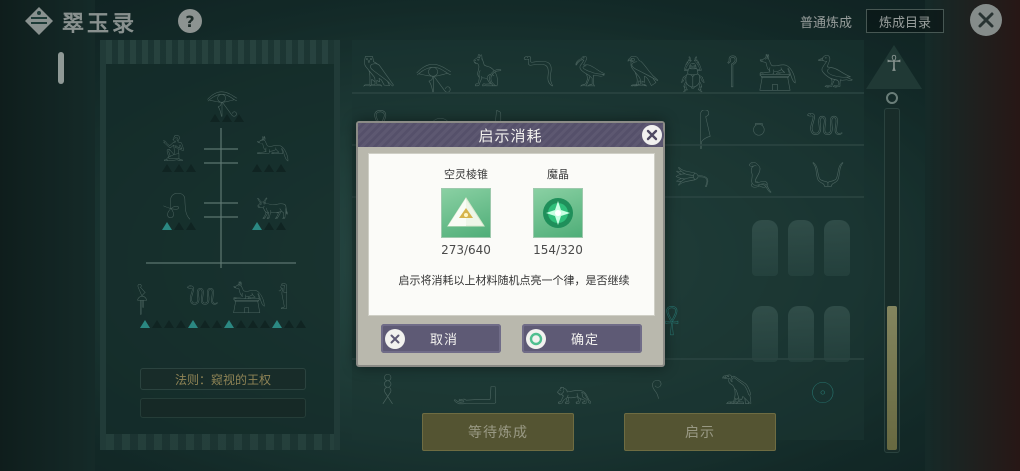  What do you see at coordinates (558, 174) in the screenshot?
I see `material-name: 魔晶` at bounding box center [558, 174].